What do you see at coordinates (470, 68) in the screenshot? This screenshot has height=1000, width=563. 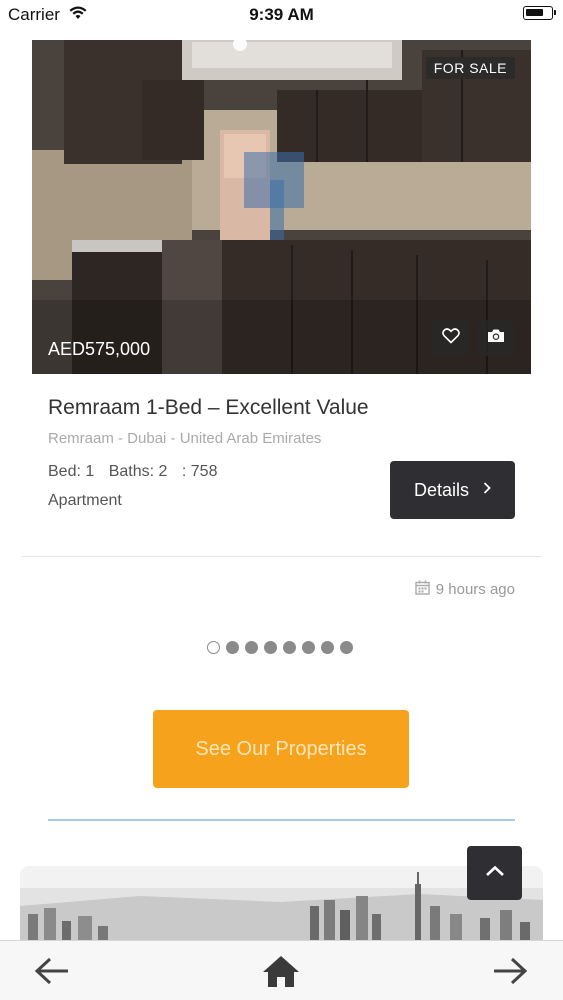 I see `for-sale-badge: FOR SALE` at bounding box center [470, 68].